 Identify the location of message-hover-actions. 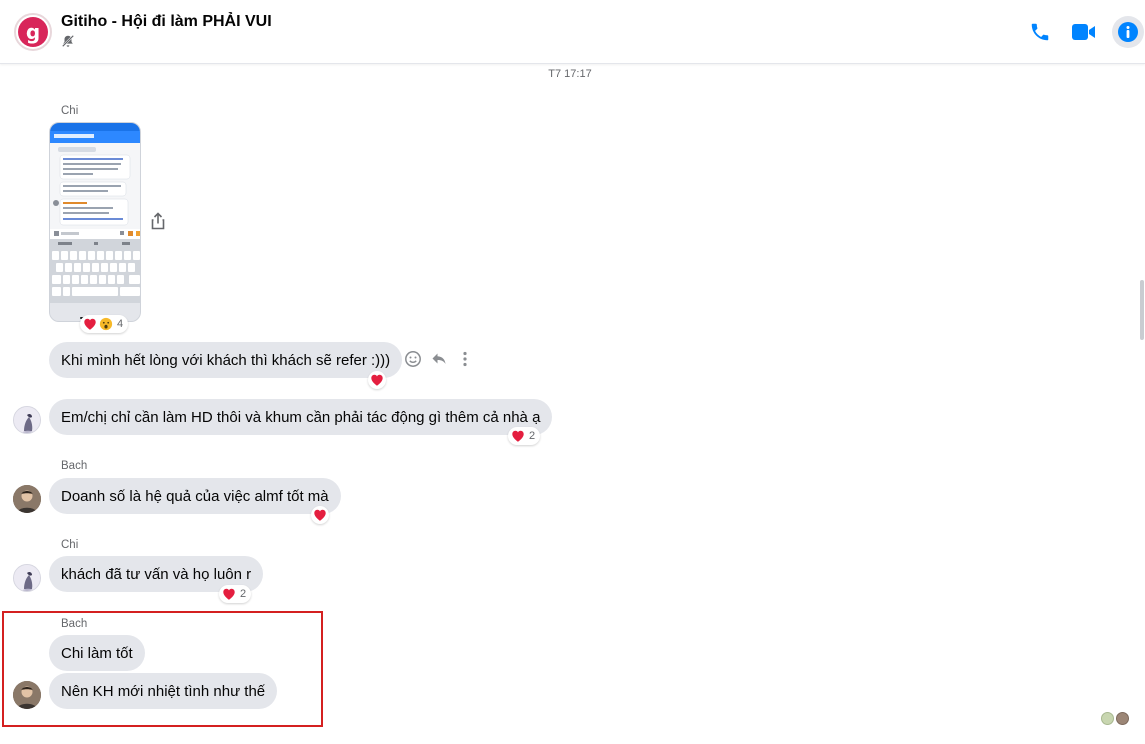
(439, 359).